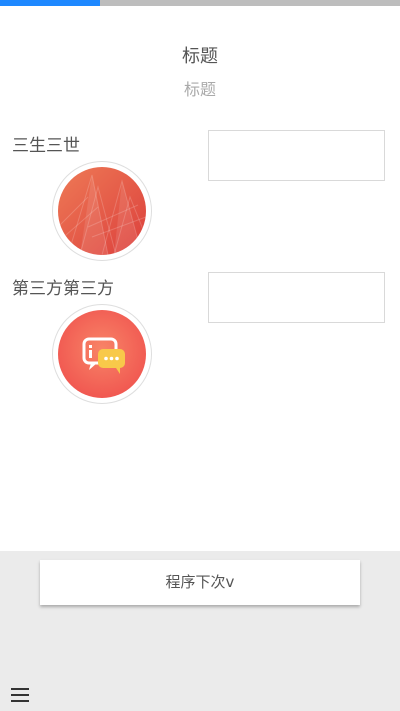 Image resolution: width=400 pixels, height=711 pixels. Describe the element at coordinates (200, 56) in the screenshot. I see `page-title: 标题` at that location.